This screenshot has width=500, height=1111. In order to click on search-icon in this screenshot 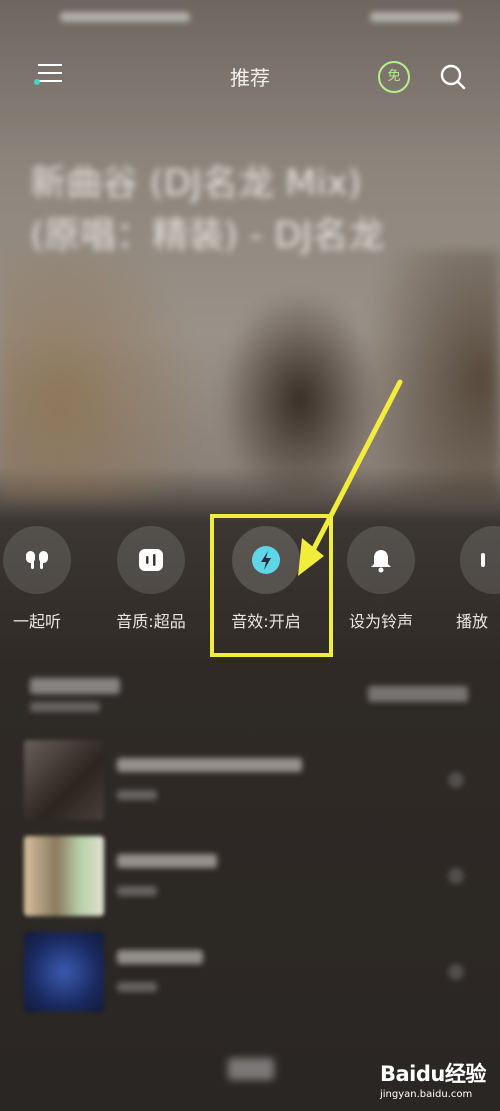, I will do `click(453, 77)`.